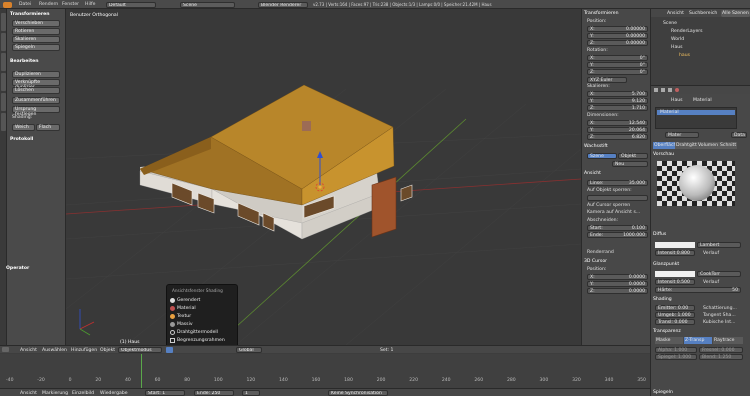  Describe the element at coordinates (676, 350) in the screenshot. I see `alpha-field: Alpha: 1.000` at that location.